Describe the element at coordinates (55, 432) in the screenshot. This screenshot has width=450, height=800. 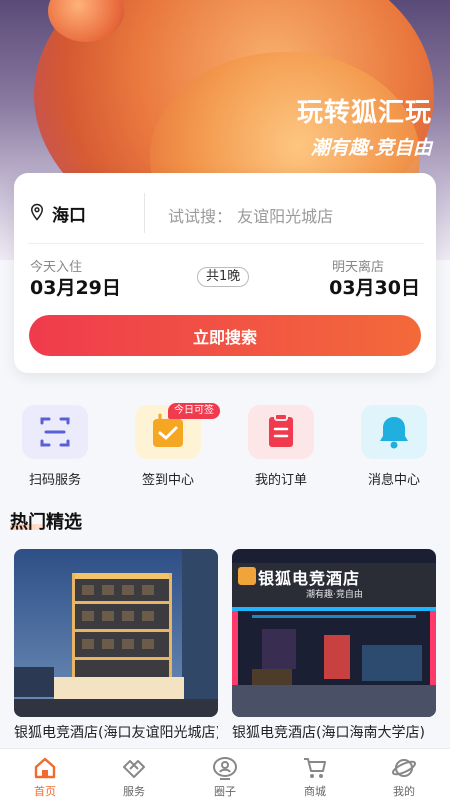
I see `scan-icon` at that location.